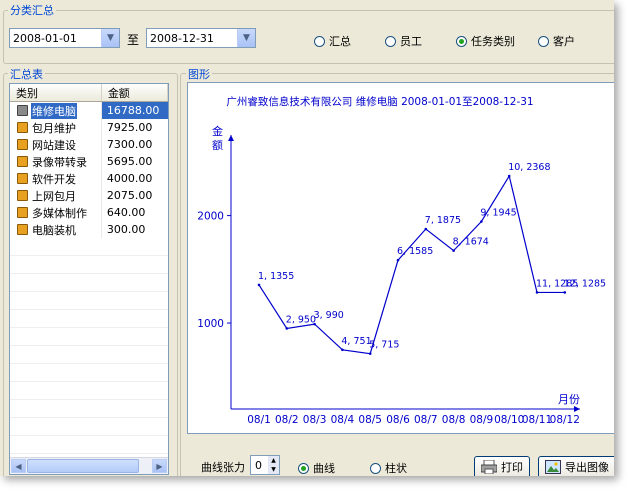 Image resolution: width=630 pixels, height=493 pixels. I want to click on list-item: 上网包月 2075.00, so click(89, 195).